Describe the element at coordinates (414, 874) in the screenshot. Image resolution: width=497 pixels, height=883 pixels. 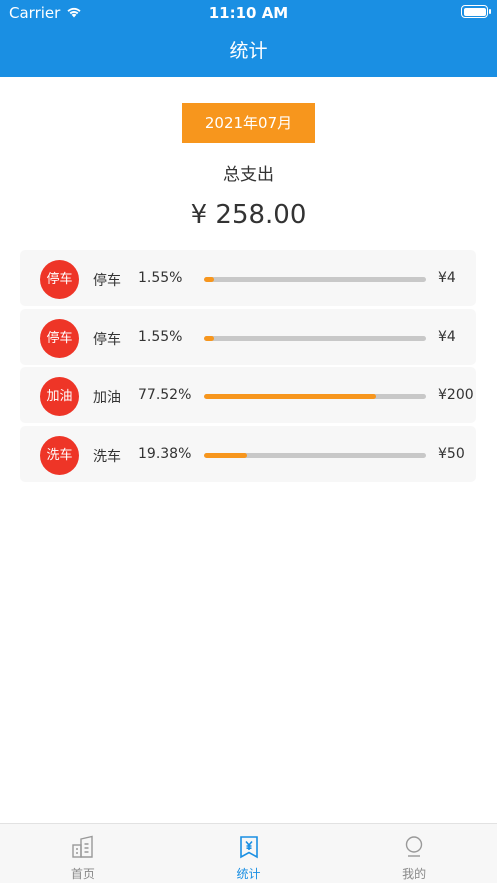
I see `tab-profile-label: 我的` at that location.